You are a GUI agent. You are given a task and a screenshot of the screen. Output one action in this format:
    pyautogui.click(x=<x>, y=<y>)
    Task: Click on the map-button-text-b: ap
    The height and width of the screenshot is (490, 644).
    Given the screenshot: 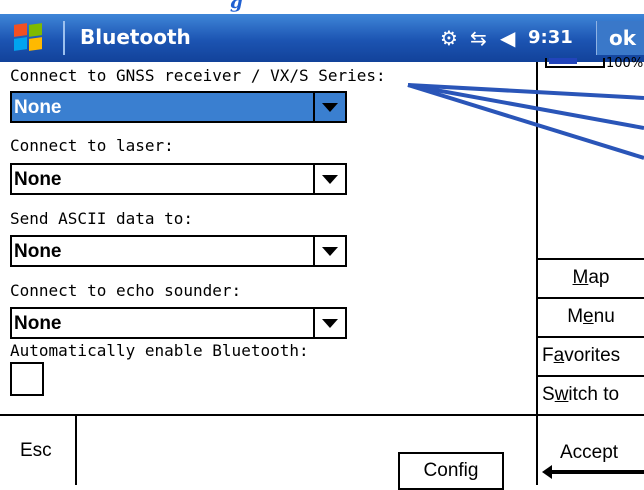 What is the action you would take?
    pyautogui.click(x=599, y=277)
    